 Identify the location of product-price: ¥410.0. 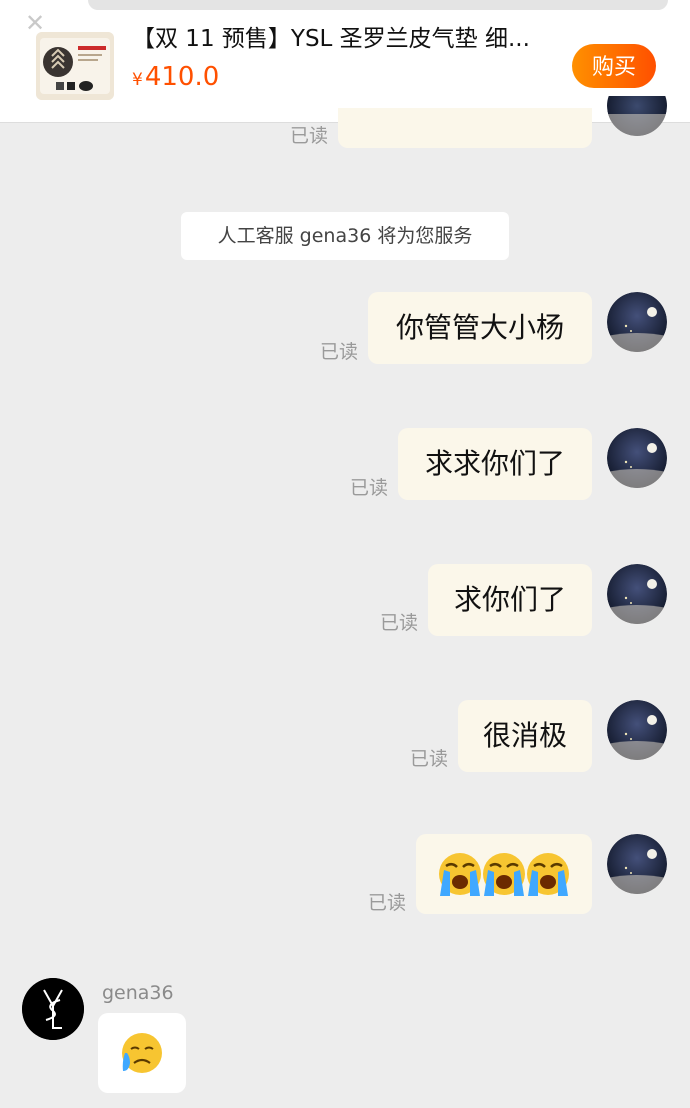
(175, 78).